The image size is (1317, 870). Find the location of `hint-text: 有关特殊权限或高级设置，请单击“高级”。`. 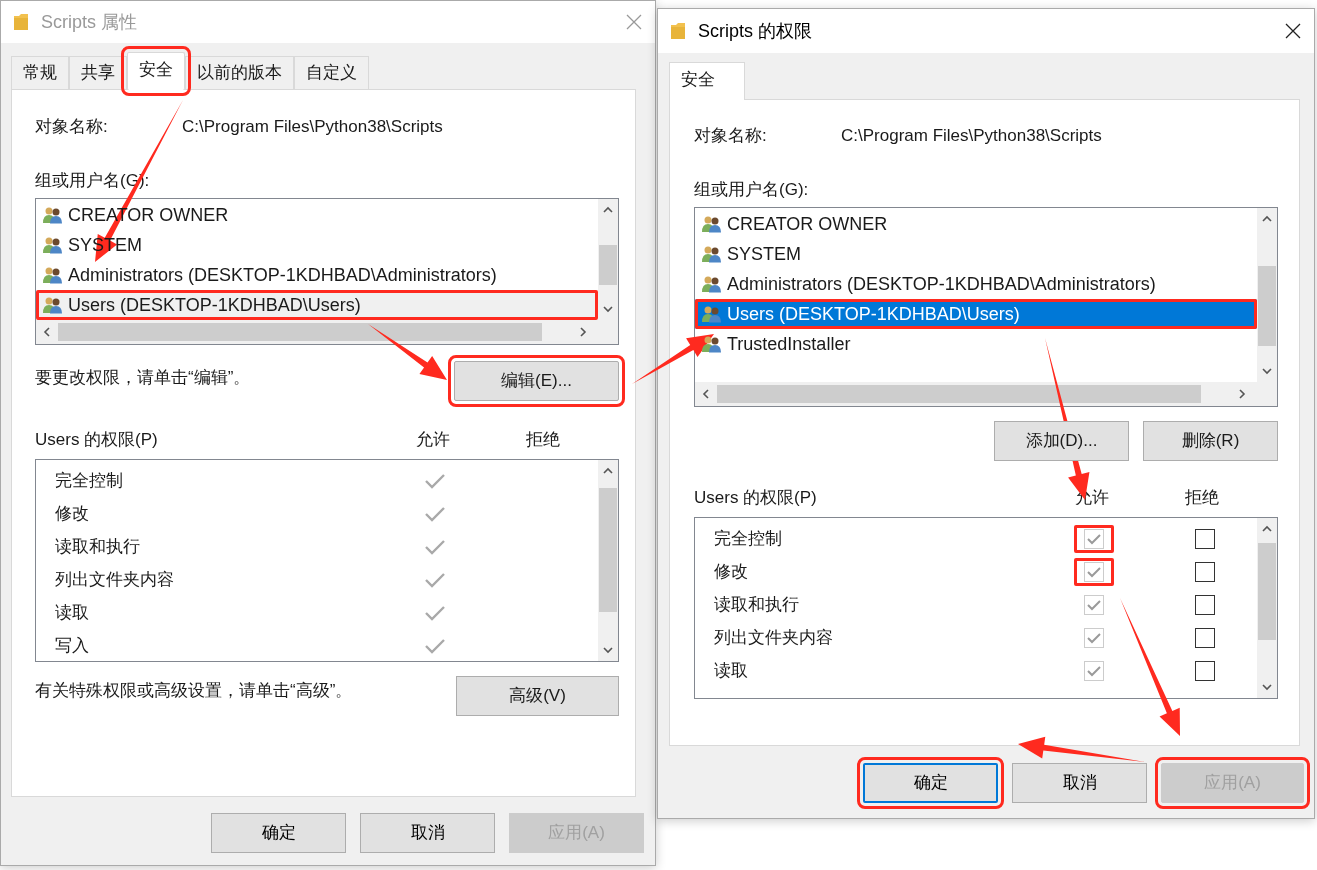

hint-text: 有关特殊权限或高级设置，请单击“高级”。 is located at coordinates (194, 691).